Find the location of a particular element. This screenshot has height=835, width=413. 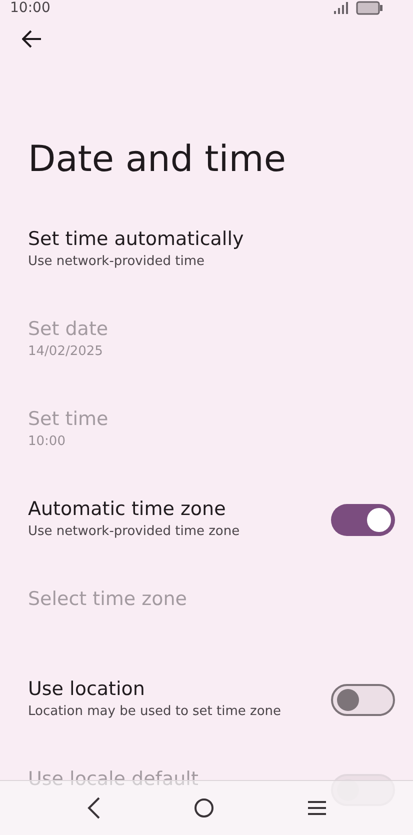

setting-summary: Use network-provided time is located at coordinates (117, 261).